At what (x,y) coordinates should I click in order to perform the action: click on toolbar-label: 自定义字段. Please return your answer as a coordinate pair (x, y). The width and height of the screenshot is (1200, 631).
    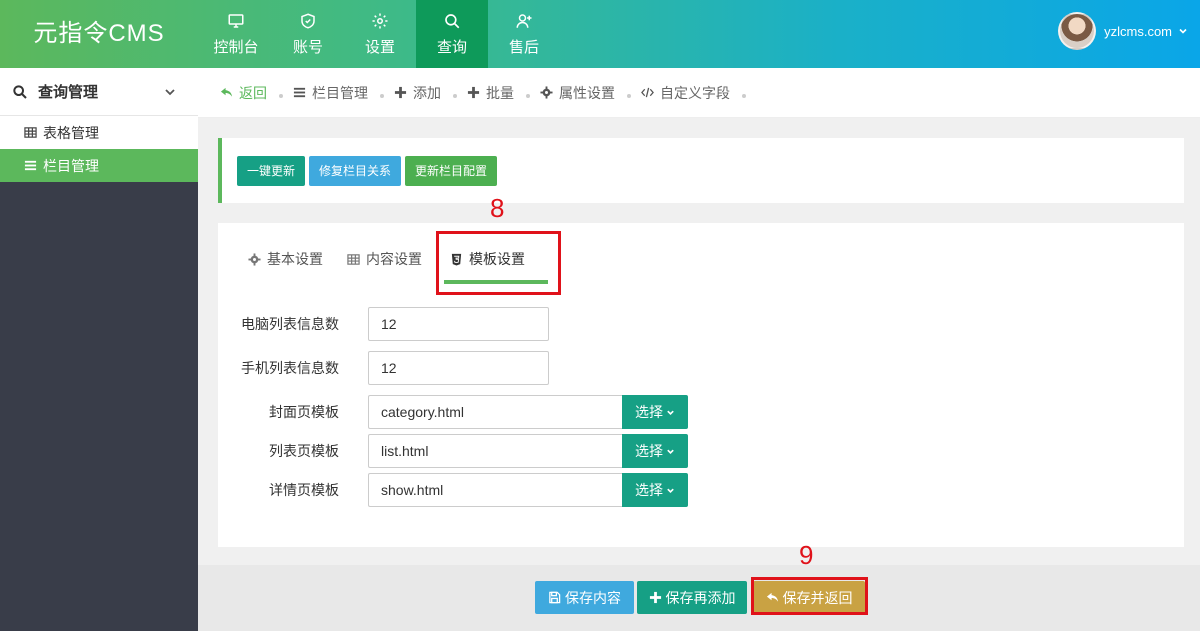
    Looking at the image, I should click on (695, 92).